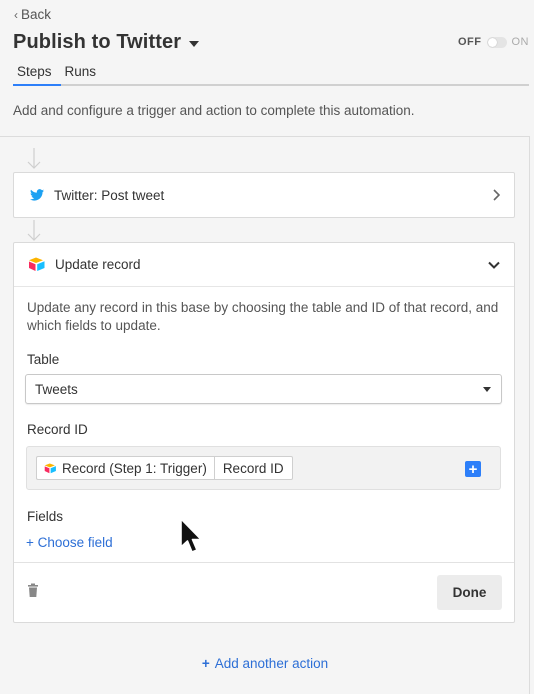  I want to click on record-id-token: Record ID, so click(253, 468).